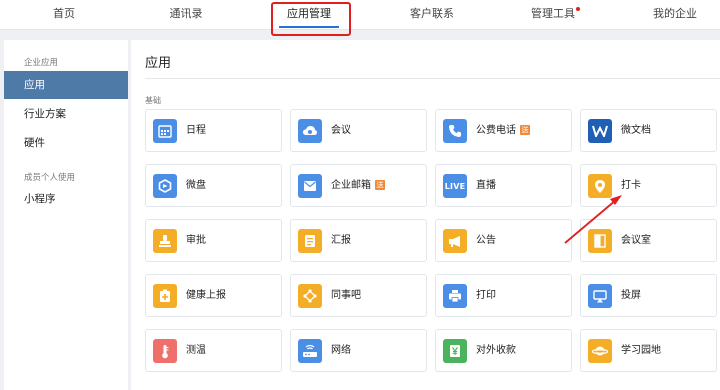 This screenshot has height=390, width=720. What do you see at coordinates (165, 241) in the screenshot?
I see `stamp-icon` at bounding box center [165, 241].